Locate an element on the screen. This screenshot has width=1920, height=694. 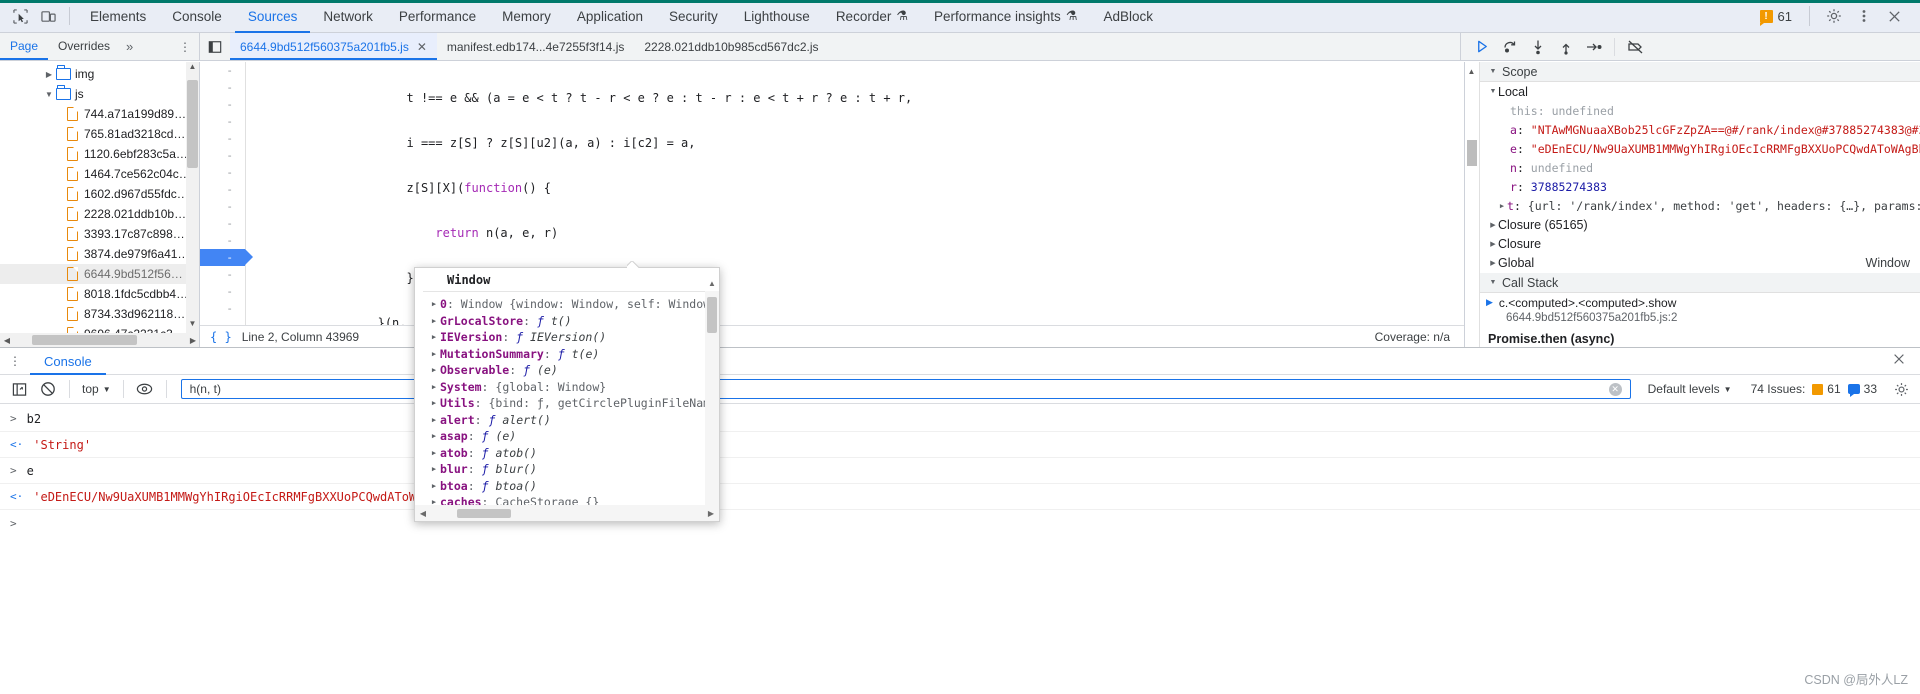
editor-gutter: - - - - - - - - - - - - - - - - is located at coordinates (226, 204).